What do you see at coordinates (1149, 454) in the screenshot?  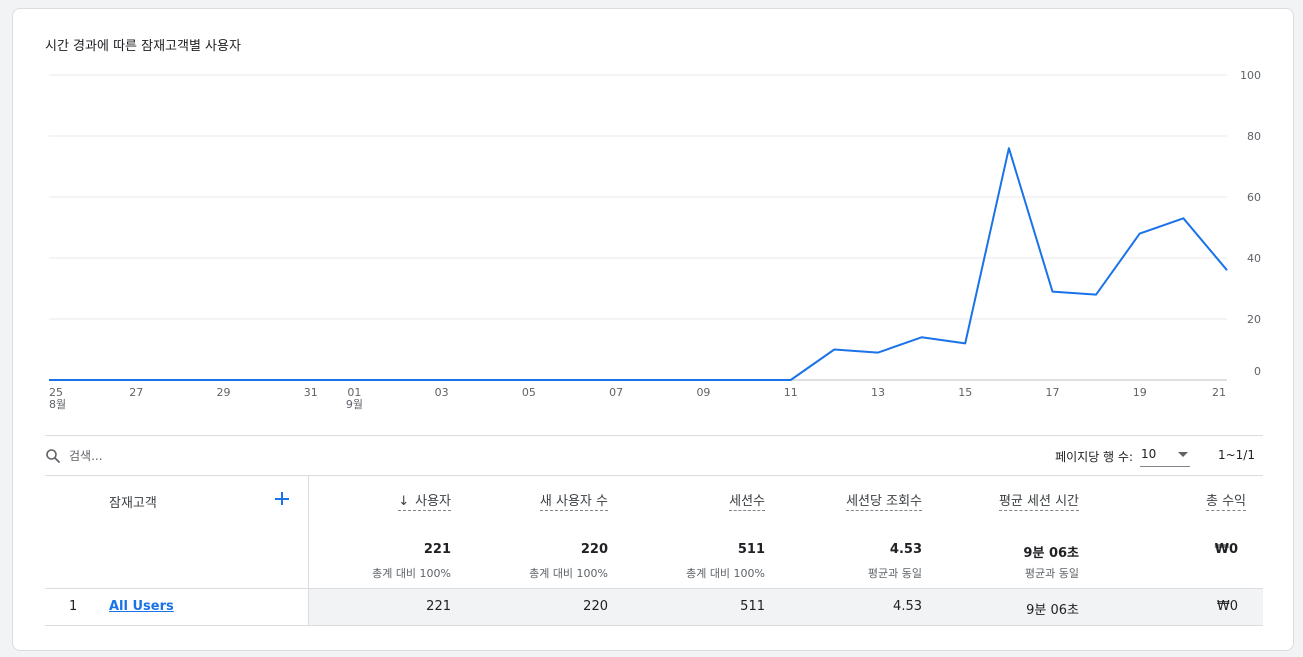 I see `rows-per-page-value: 10` at bounding box center [1149, 454].